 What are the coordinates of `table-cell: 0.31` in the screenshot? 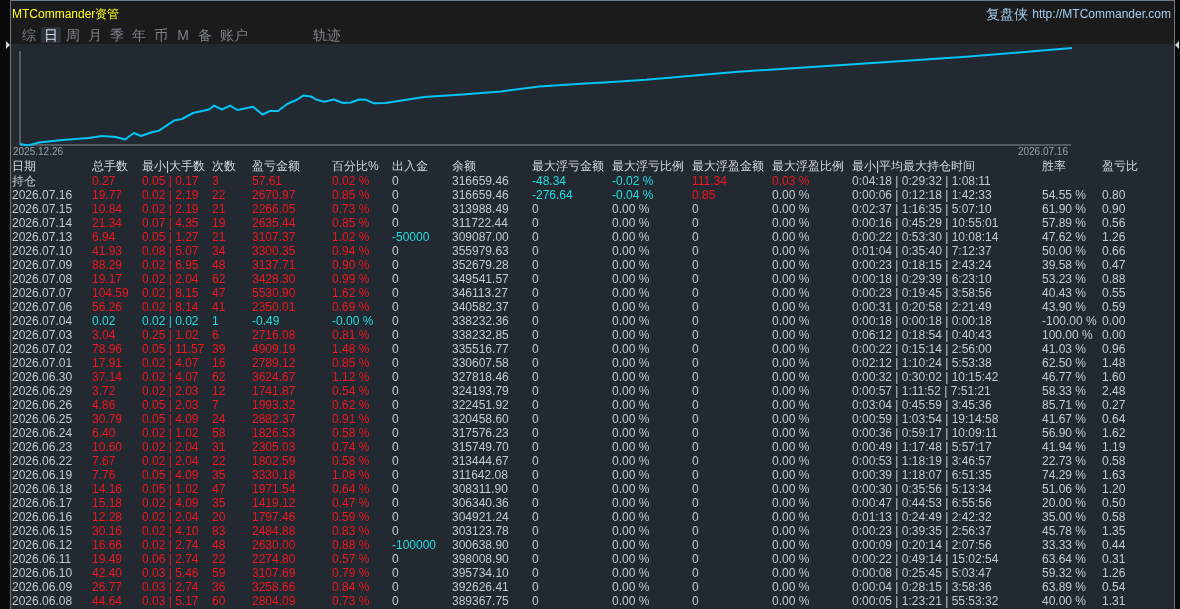 It's located at (1114, 559).